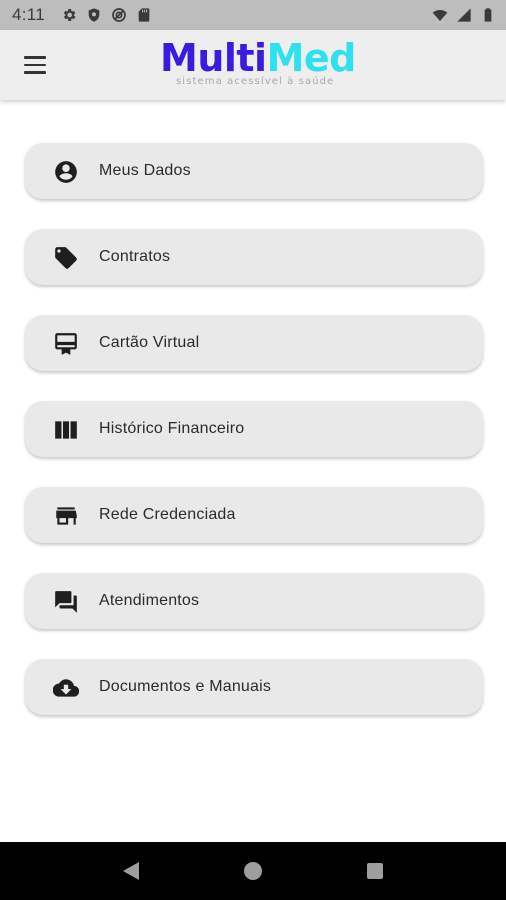  I want to click on menu-item-rede-credenciada: Rede Credenciada, so click(254, 515).